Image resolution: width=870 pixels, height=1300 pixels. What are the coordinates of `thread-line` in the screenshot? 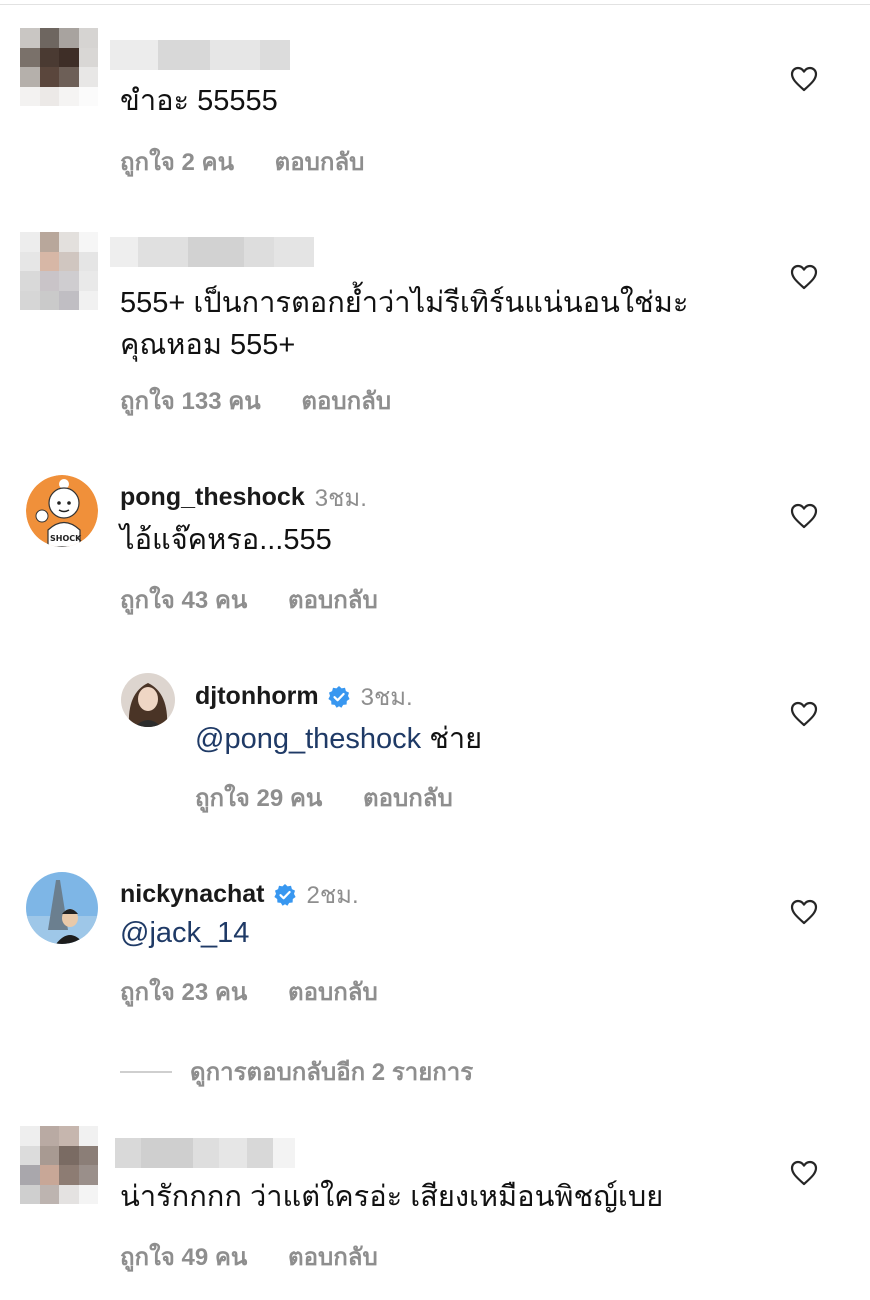 It's located at (146, 1071).